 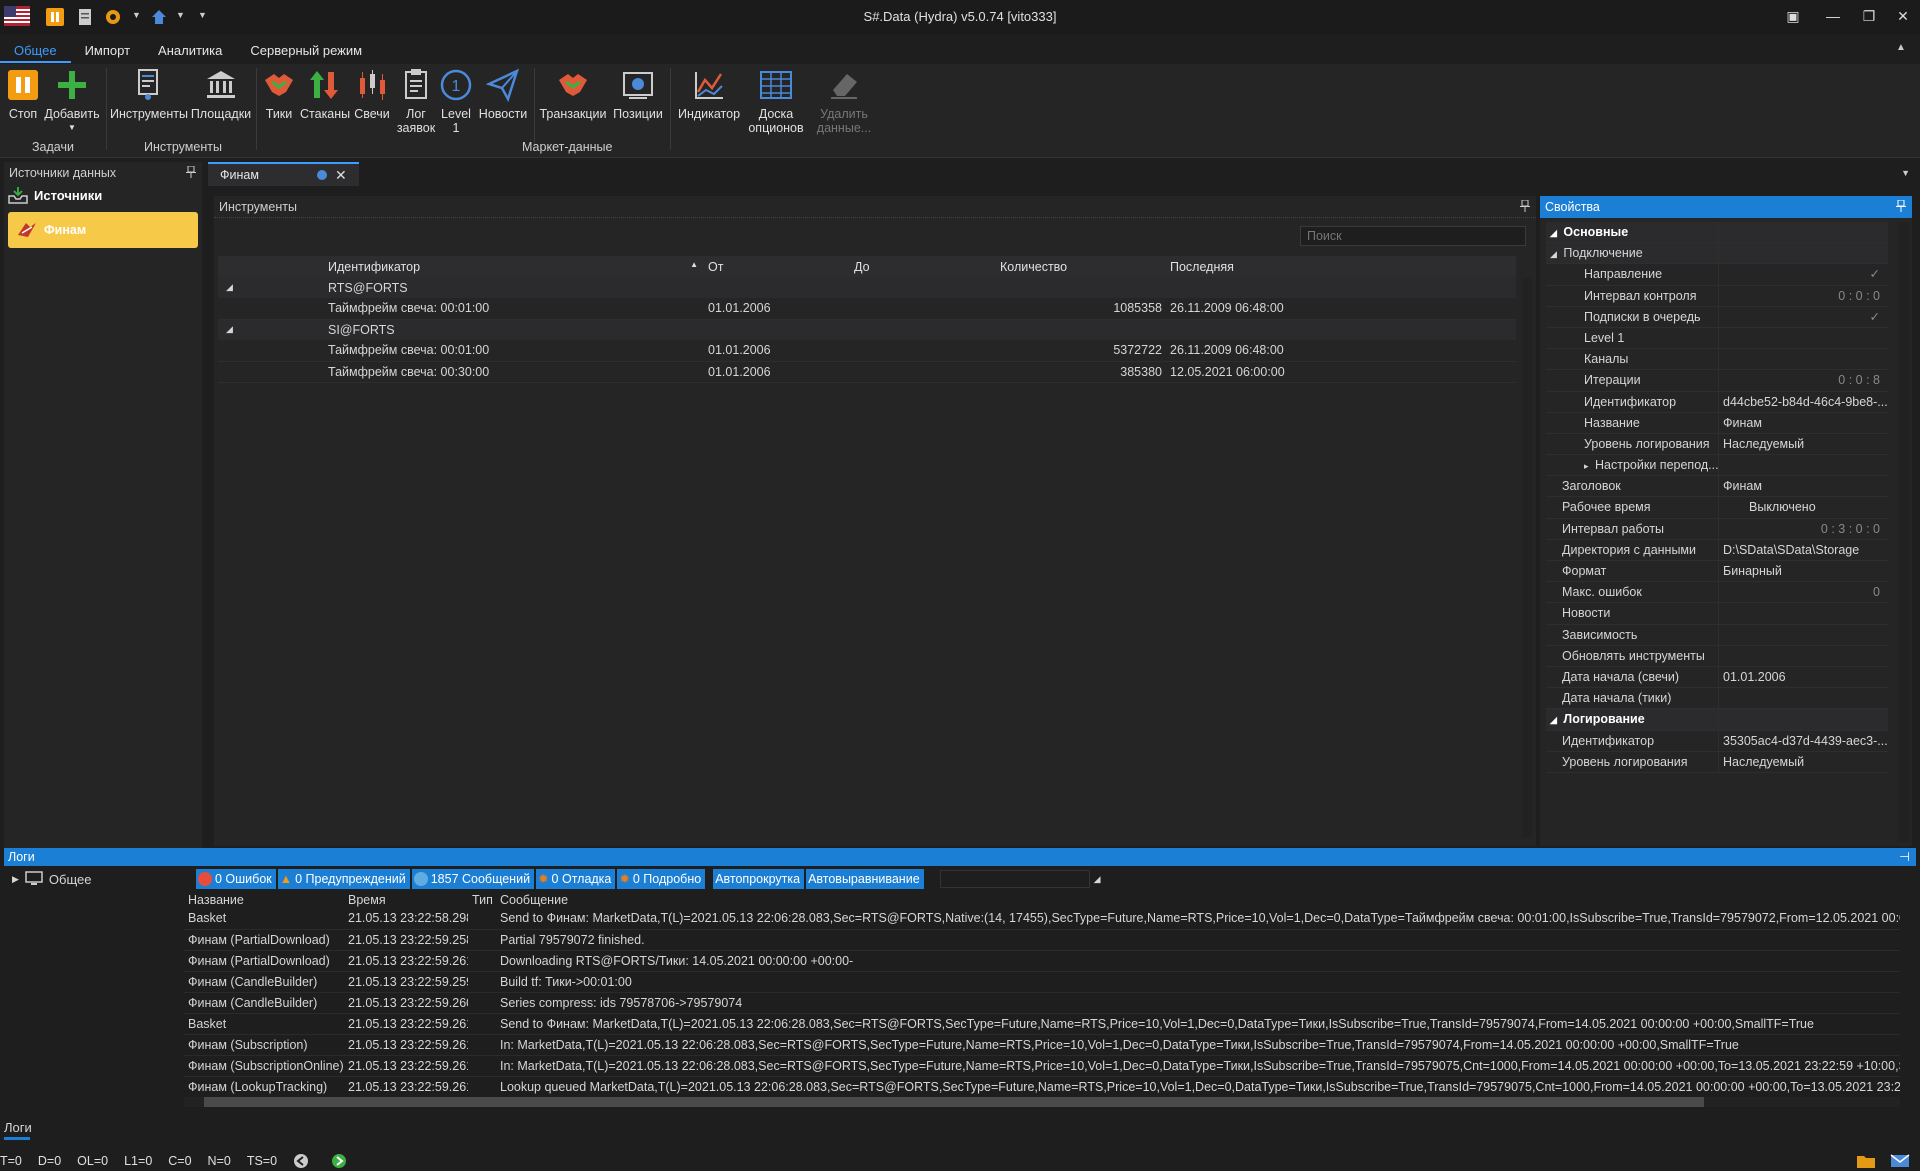 What do you see at coordinates (1717, 233) in the screenshot?
I see `property-row: ◢ Основные` at bounding box center [1717, 233].